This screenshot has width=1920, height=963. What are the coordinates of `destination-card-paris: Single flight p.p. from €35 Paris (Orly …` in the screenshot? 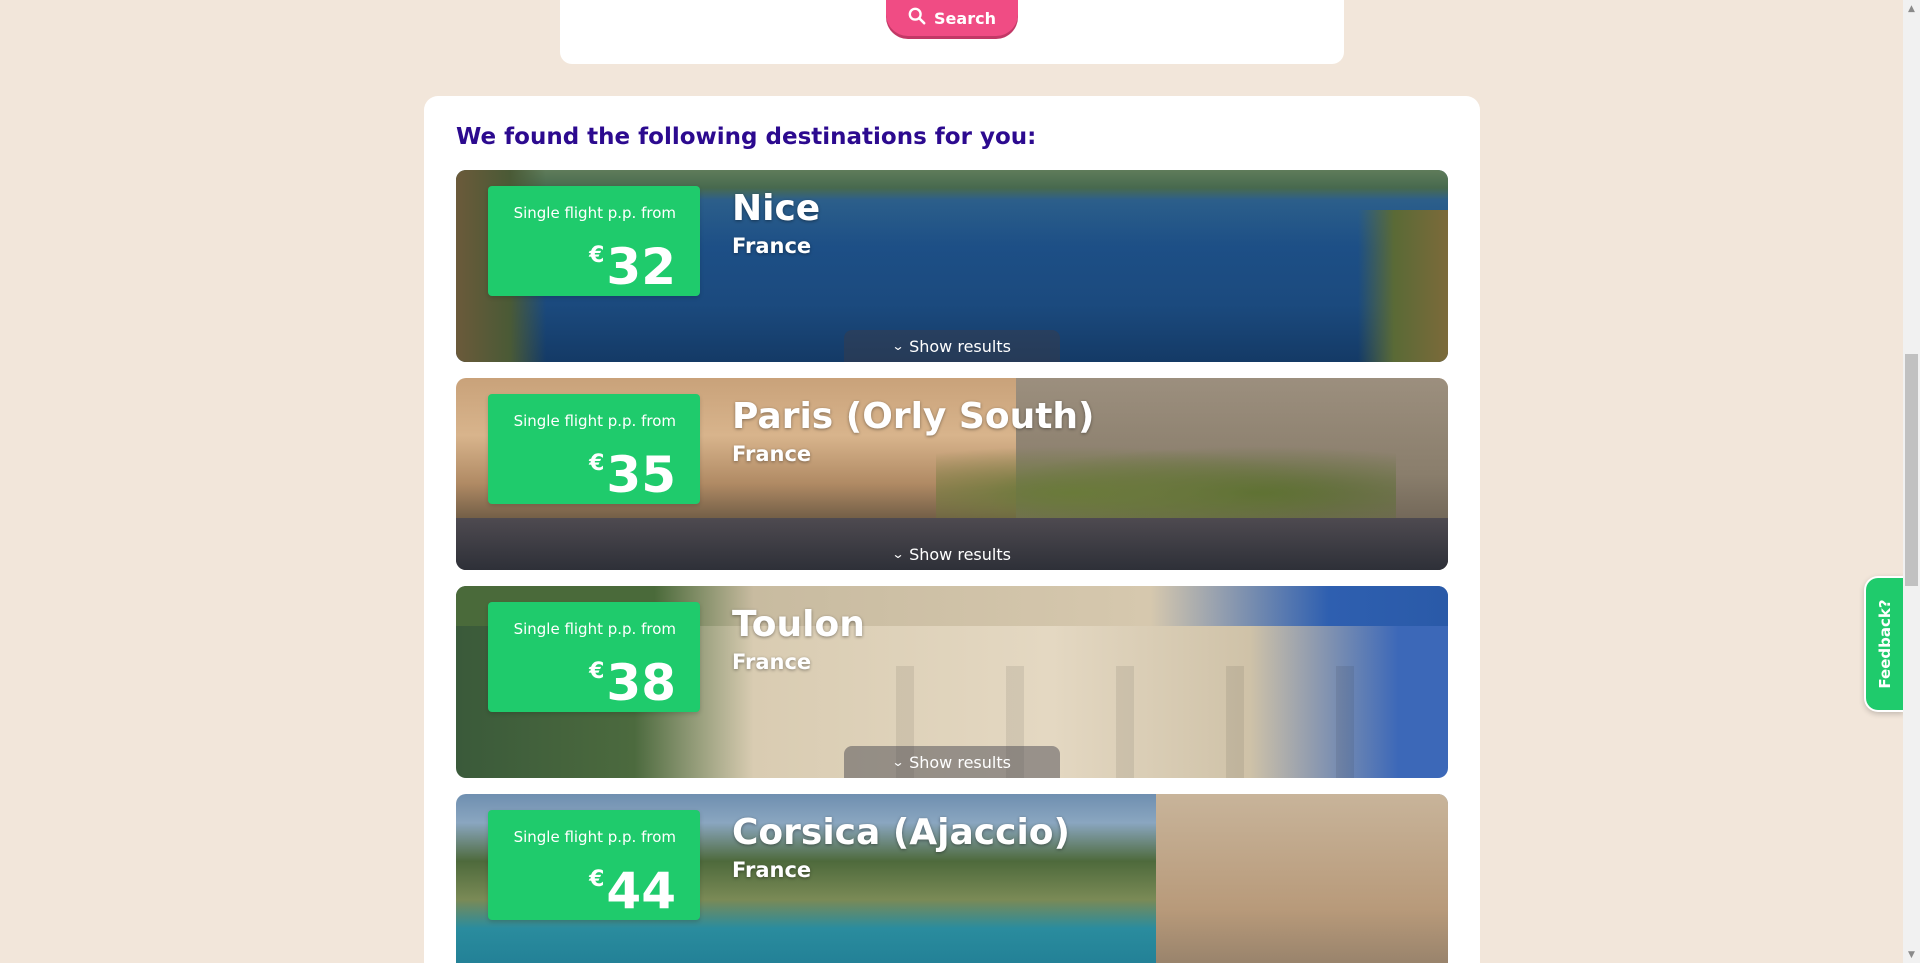 It's located at (952, 474).